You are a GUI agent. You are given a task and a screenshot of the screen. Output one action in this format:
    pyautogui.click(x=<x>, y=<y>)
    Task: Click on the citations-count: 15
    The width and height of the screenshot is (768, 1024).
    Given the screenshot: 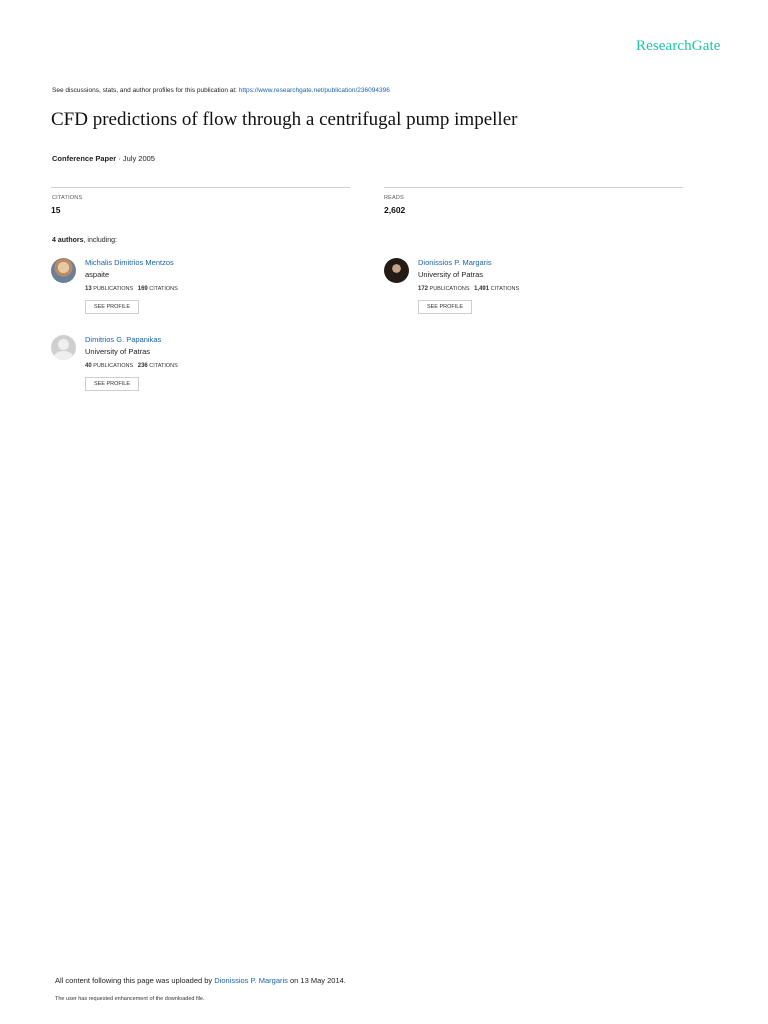 What is the action you would take?
    pyautogui.click(x=56, y=210)
    